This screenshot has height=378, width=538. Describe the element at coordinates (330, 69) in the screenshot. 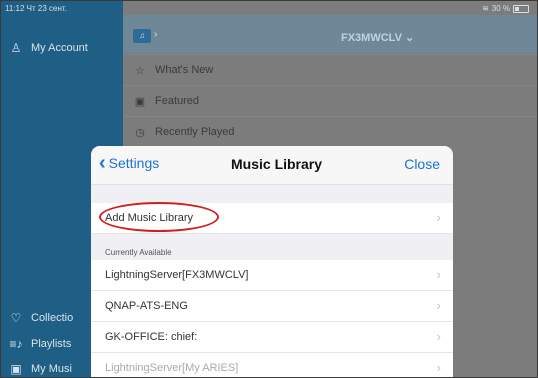

I see `menu-item-whats-new: ☆ What's New` at that location.